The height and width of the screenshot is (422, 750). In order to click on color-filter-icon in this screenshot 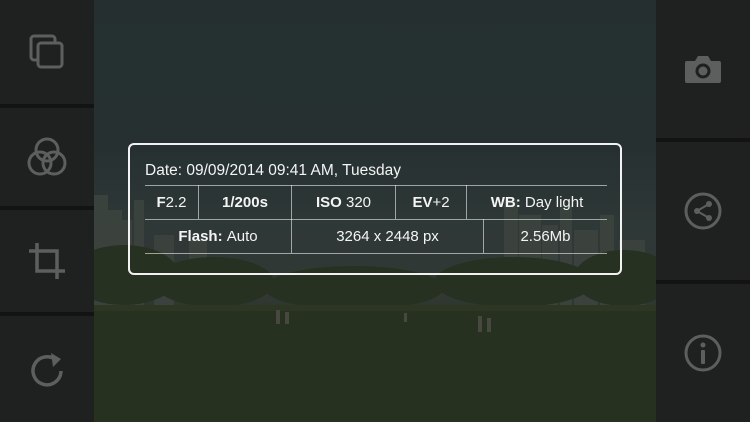, I will do `click(47, 157)`.